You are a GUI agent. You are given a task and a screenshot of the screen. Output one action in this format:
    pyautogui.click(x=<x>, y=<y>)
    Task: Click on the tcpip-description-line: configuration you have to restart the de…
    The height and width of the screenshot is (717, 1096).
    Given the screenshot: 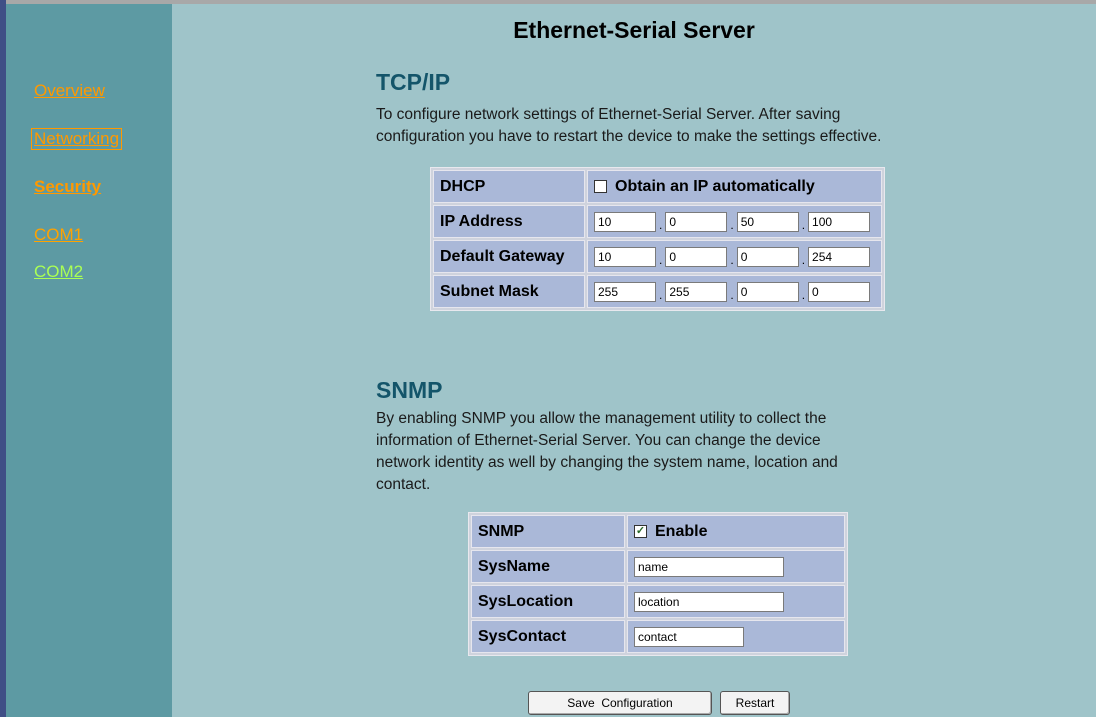 What is the action you would take?
    pyautogui.click(x=629, y=136)
    